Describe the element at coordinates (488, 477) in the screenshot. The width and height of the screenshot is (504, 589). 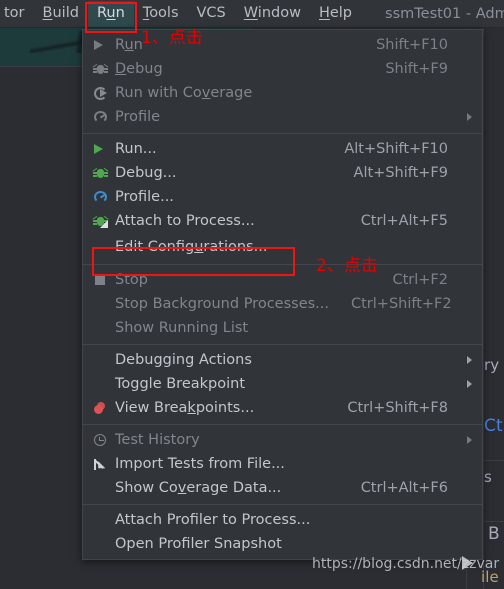
I see `background-fragment-s: s` at that location.